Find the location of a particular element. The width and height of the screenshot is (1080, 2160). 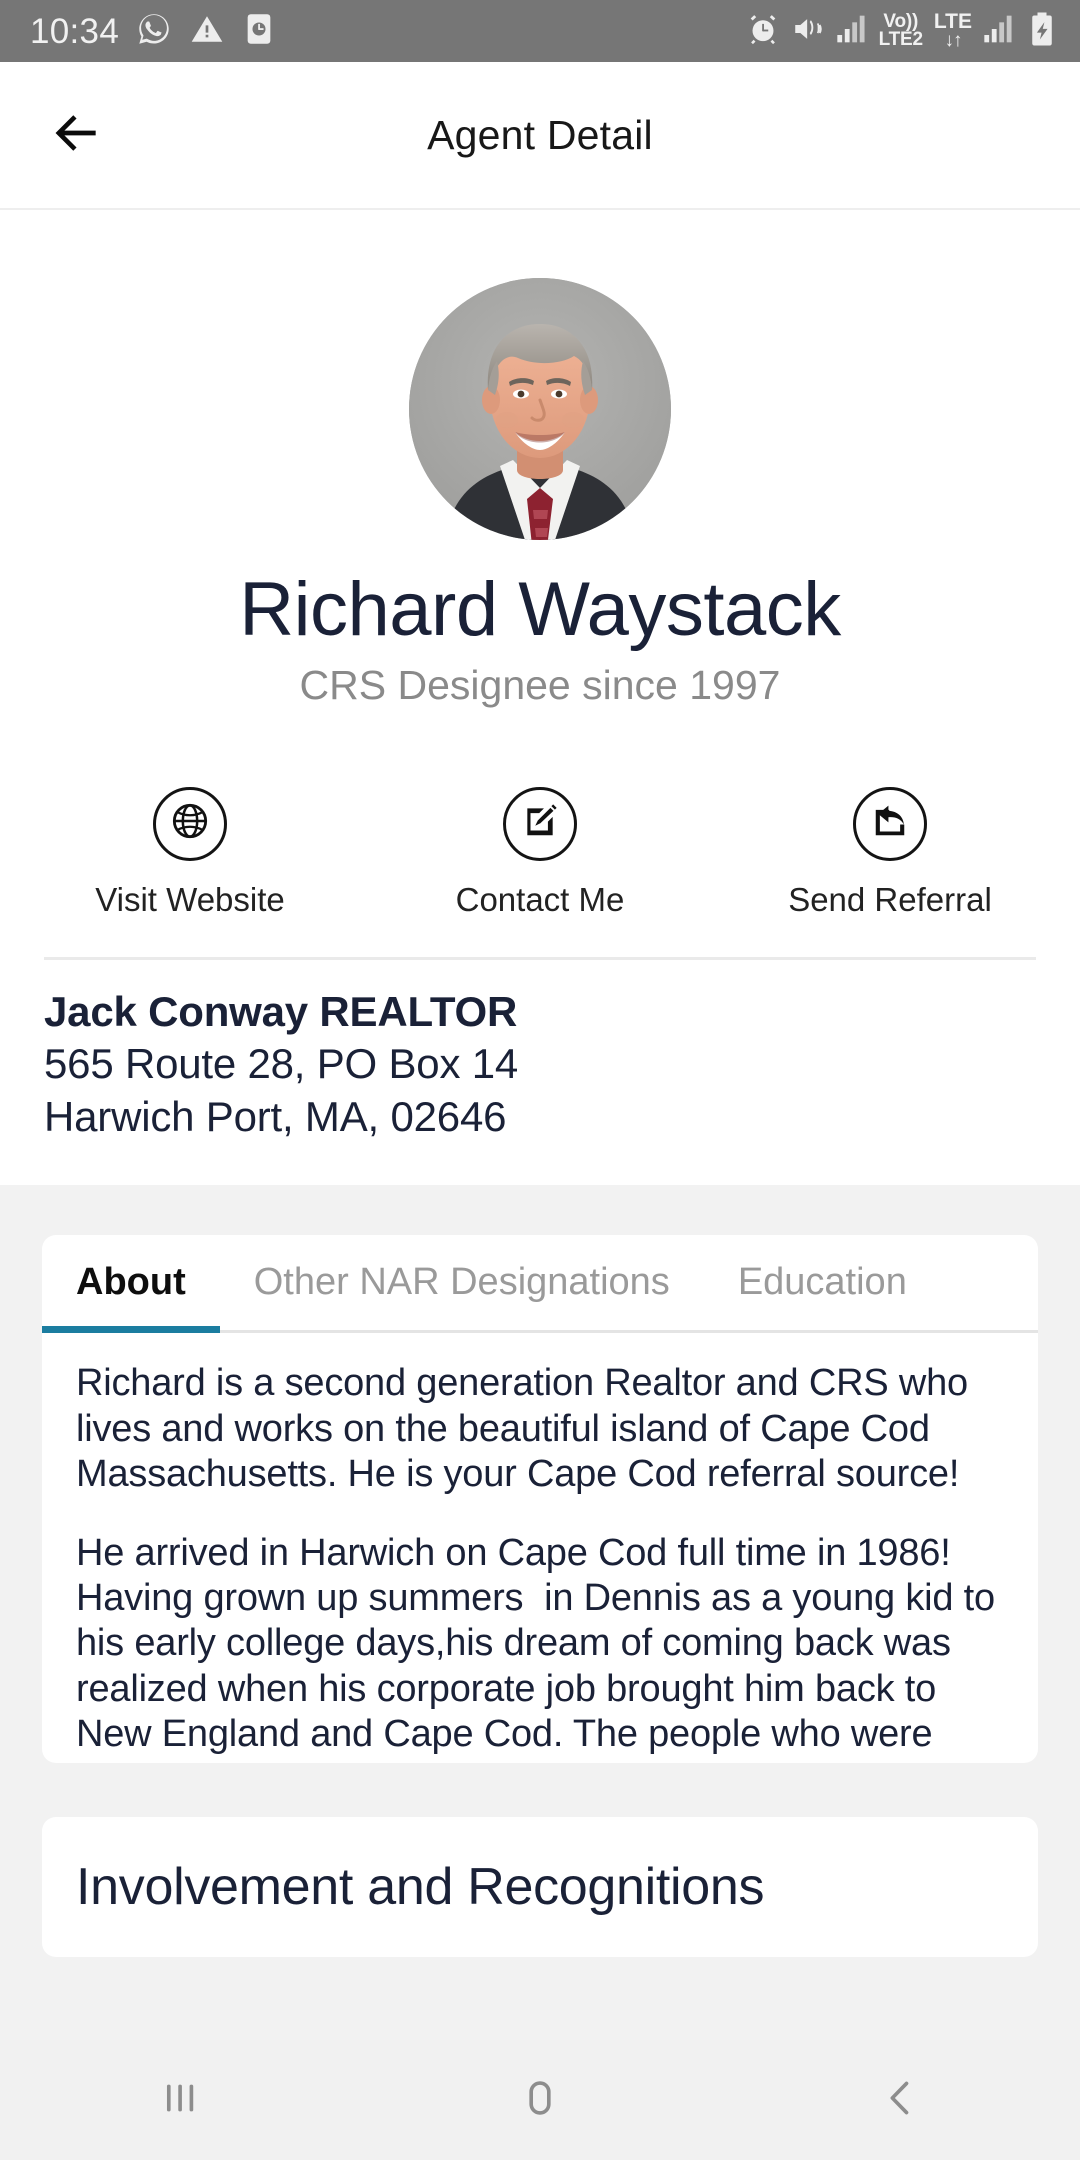

volte-icon: Vo)) LTE2 is located at coordinates (900, 30).